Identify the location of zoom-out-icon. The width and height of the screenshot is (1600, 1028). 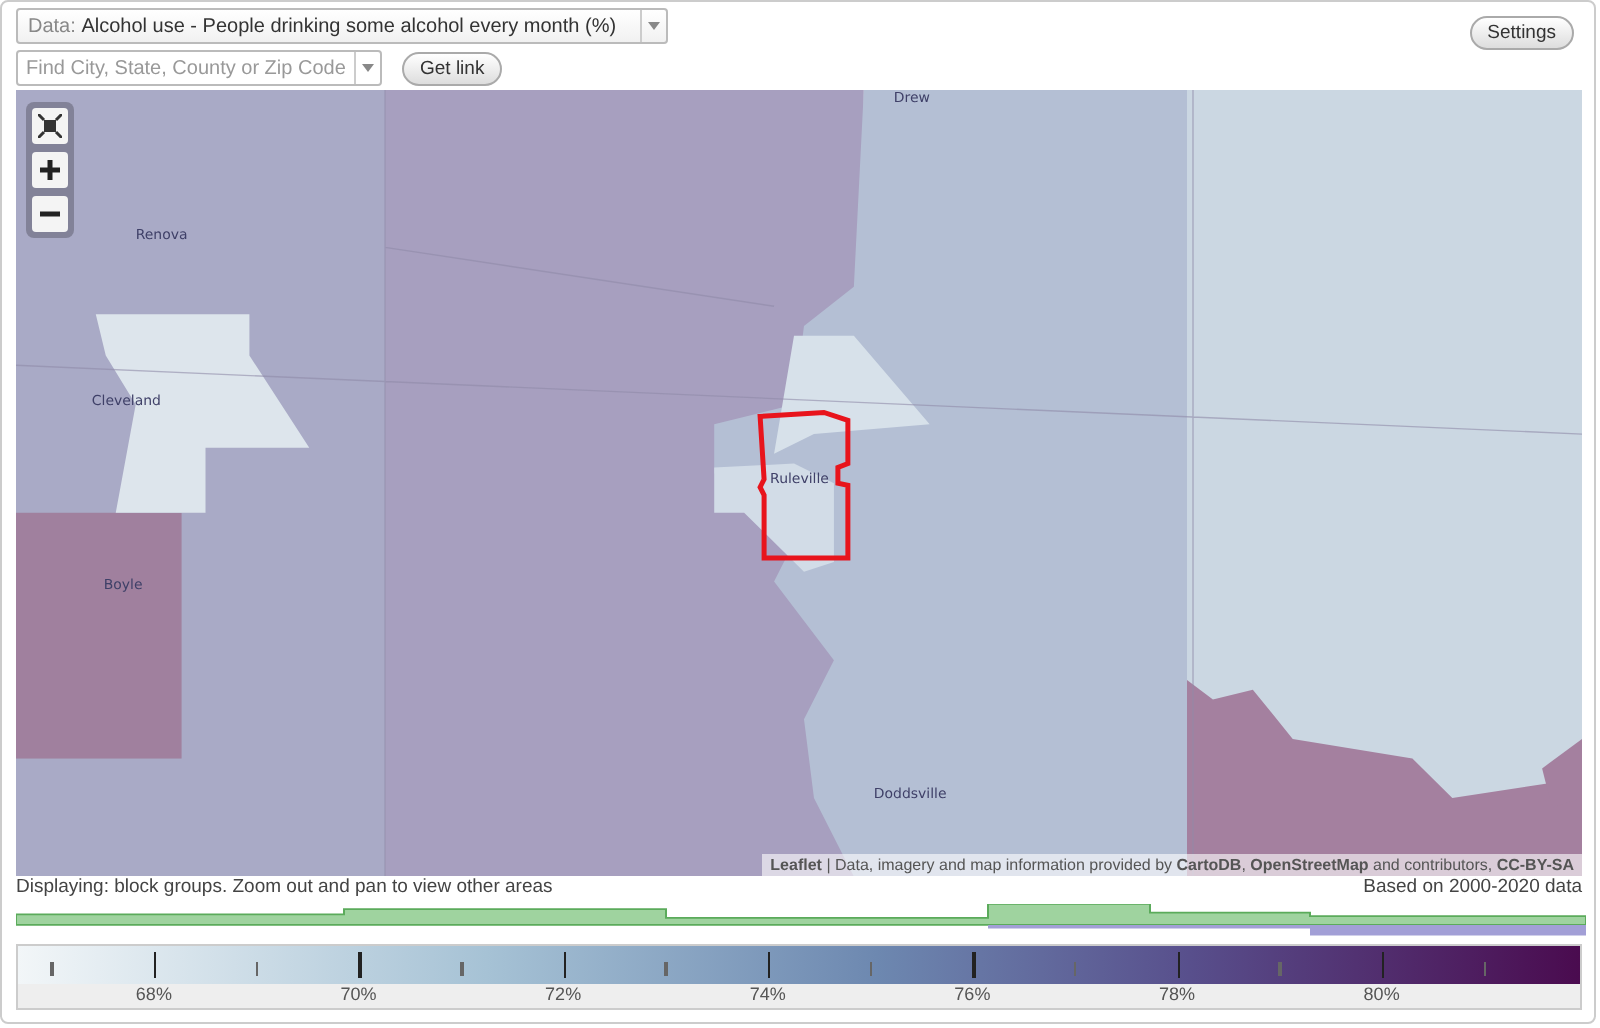
(50, 214).